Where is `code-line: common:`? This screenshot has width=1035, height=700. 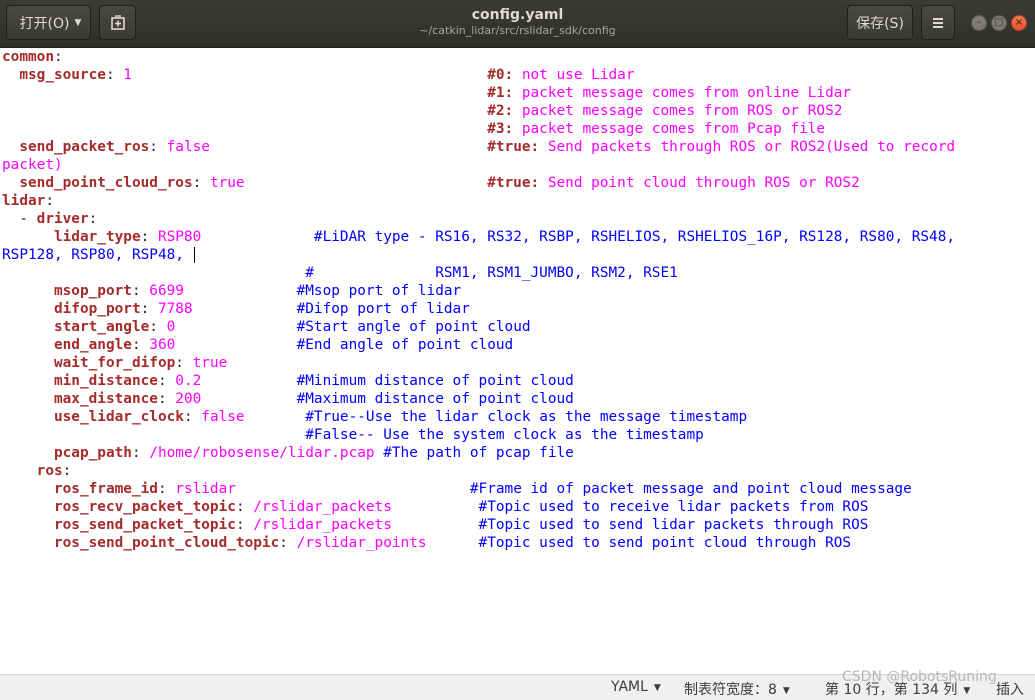 code-line: common: is located at coordinates (32, 57).